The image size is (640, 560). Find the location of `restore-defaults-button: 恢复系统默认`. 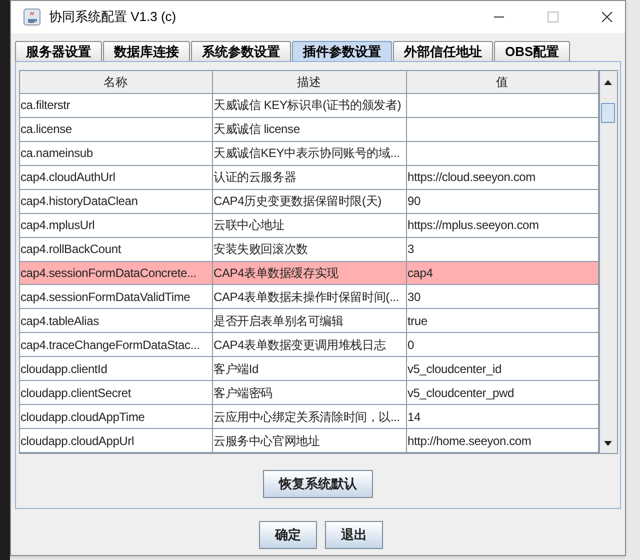

restore-defaults-button: 恢复系统默认 is located at coordinates (318, 484).